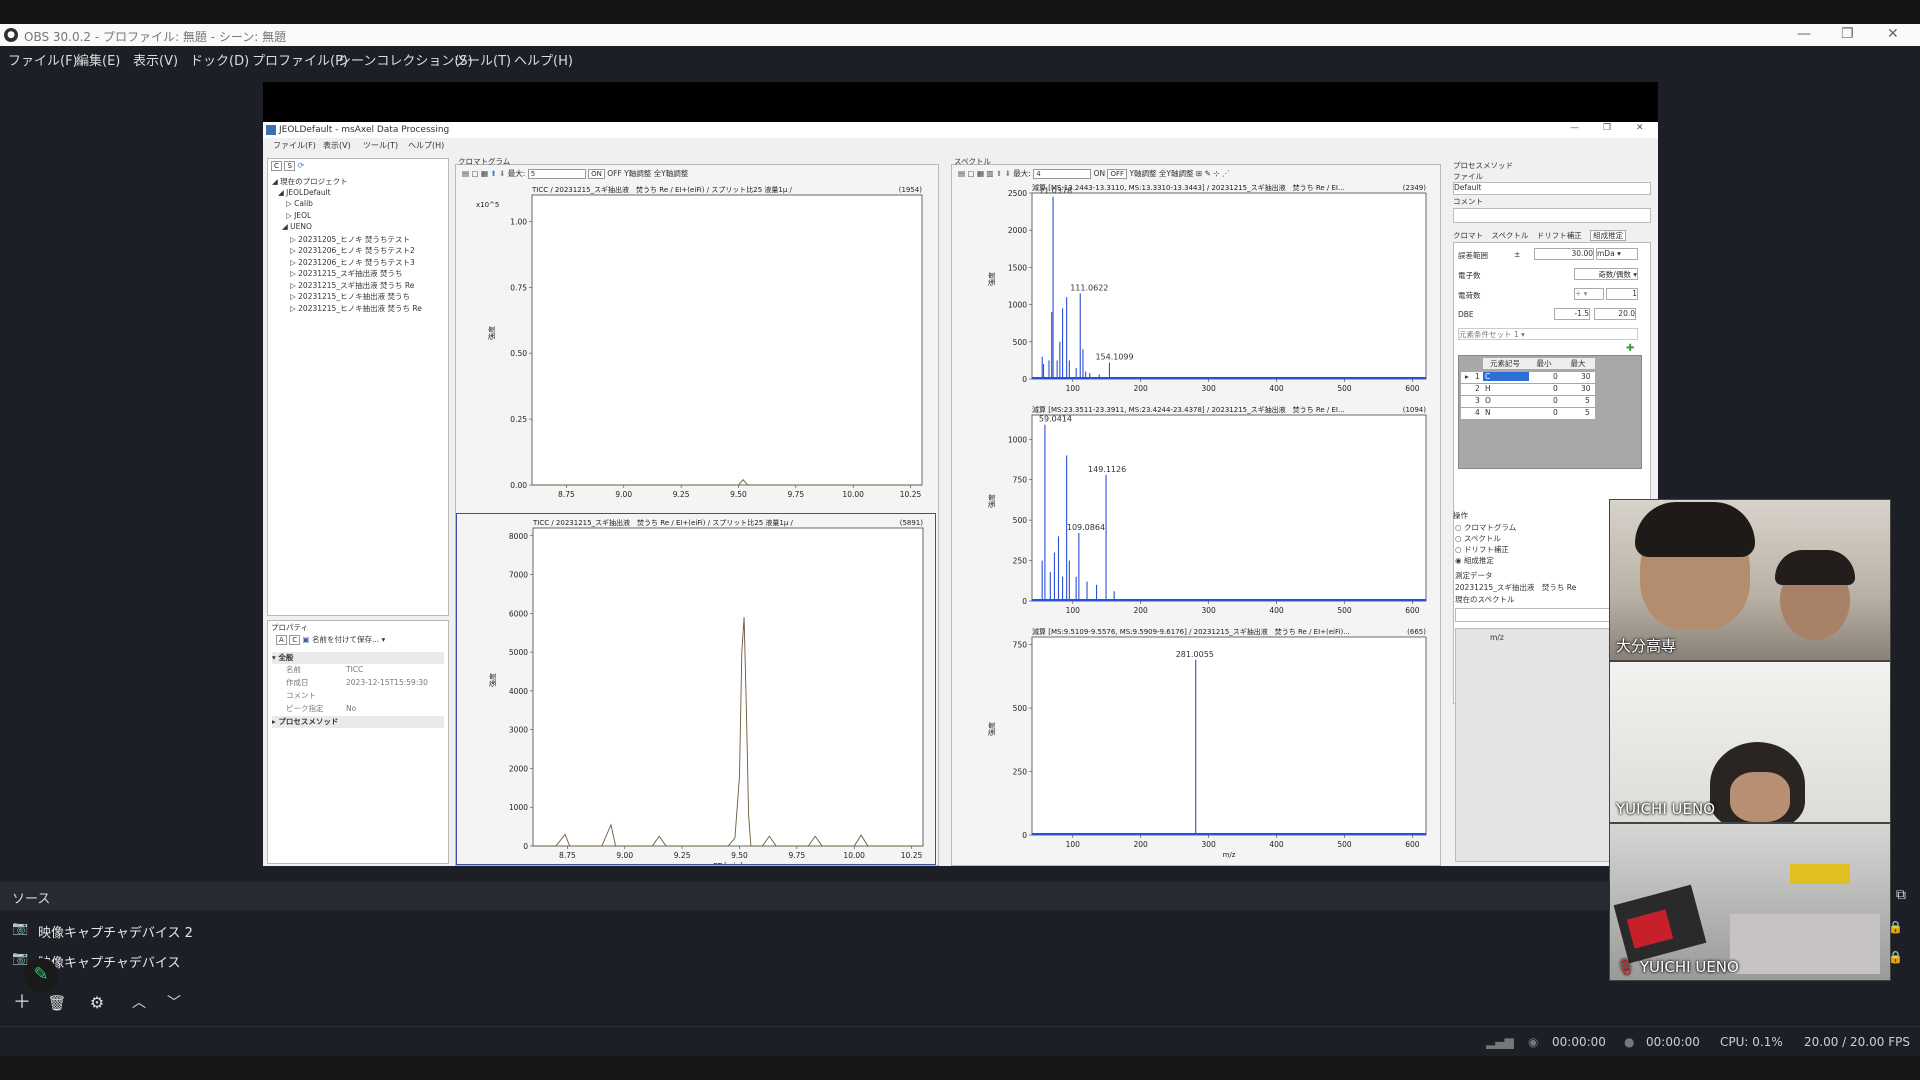 This screenshot has width=1920, height=1080. I want to click on menu-profile: プロファイル(P), so click(300, 59).